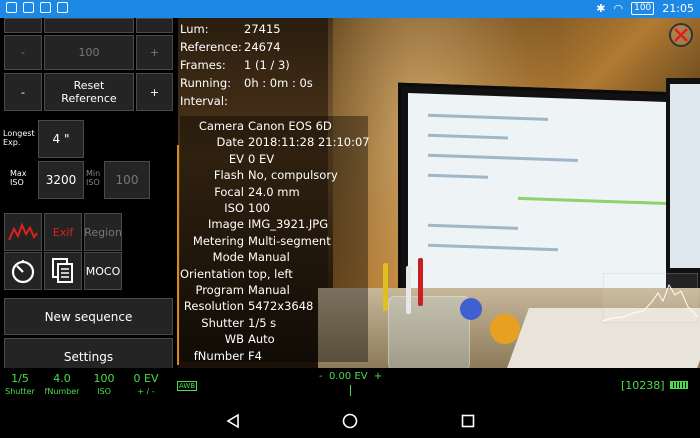 This screenshot has width=700, height=438. I want to click on awb-badge: AWB, so click(187, 386).